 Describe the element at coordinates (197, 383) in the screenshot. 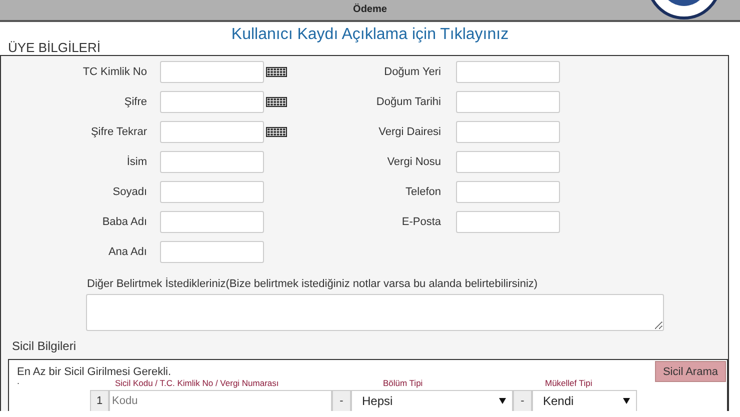

I see `column-header: Sicil Kodu / T.C. Kimlik No / Vergi Numarası` at that location.